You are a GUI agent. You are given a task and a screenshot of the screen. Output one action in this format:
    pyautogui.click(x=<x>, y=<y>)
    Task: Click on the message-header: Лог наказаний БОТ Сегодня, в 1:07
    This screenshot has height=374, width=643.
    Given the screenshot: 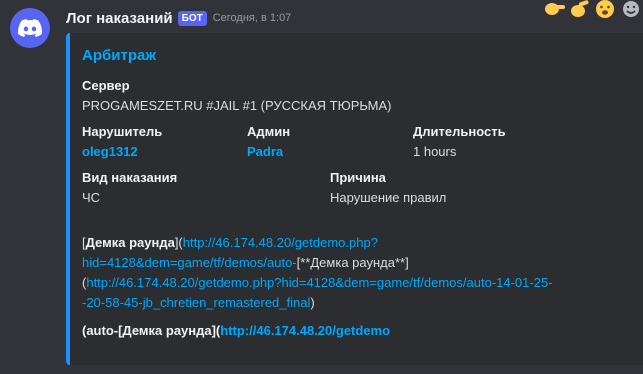 What is the action you would take?
    pyautogui.click(x=178, y=18)
    